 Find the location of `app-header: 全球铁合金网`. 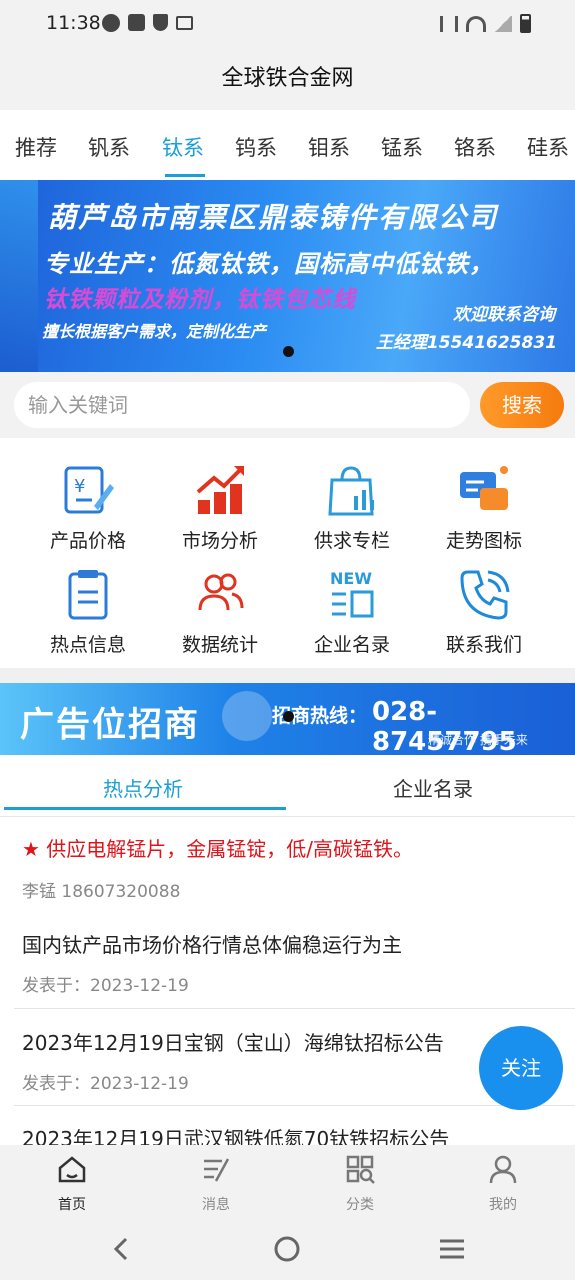

app-header: 全球铁合金网 is located at coordinates (287, 79).